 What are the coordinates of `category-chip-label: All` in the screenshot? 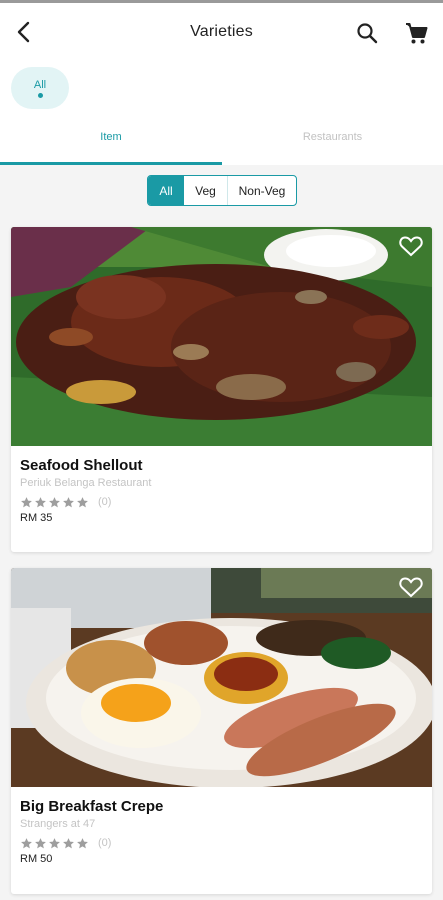 It's located at (40, 85).